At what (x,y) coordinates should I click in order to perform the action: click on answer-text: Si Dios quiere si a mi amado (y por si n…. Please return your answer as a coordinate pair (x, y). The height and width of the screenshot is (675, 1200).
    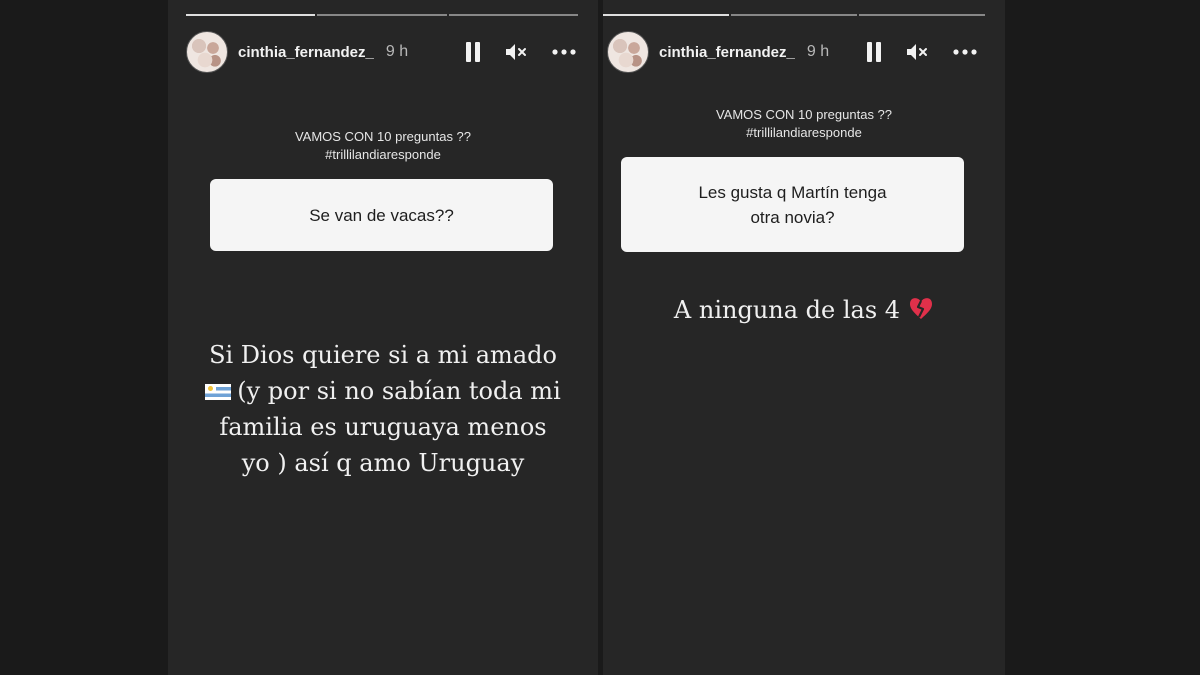
    Looking at the image, I should click on (383, 409).